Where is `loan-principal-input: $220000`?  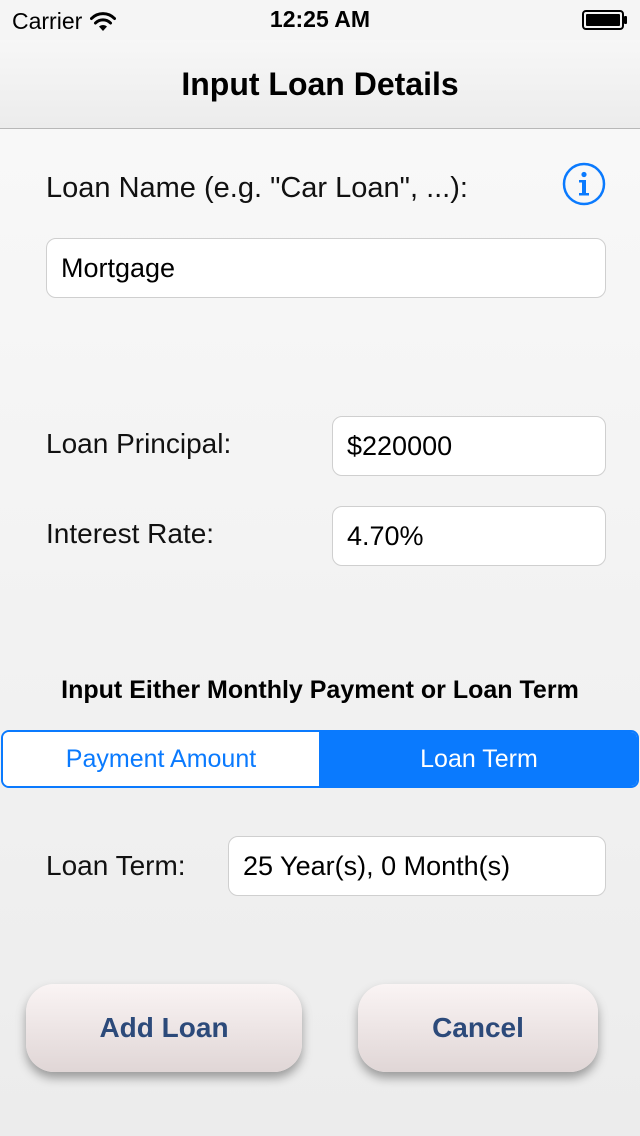
loan-principal-input: $220000 is located at coordinates (469, 446).